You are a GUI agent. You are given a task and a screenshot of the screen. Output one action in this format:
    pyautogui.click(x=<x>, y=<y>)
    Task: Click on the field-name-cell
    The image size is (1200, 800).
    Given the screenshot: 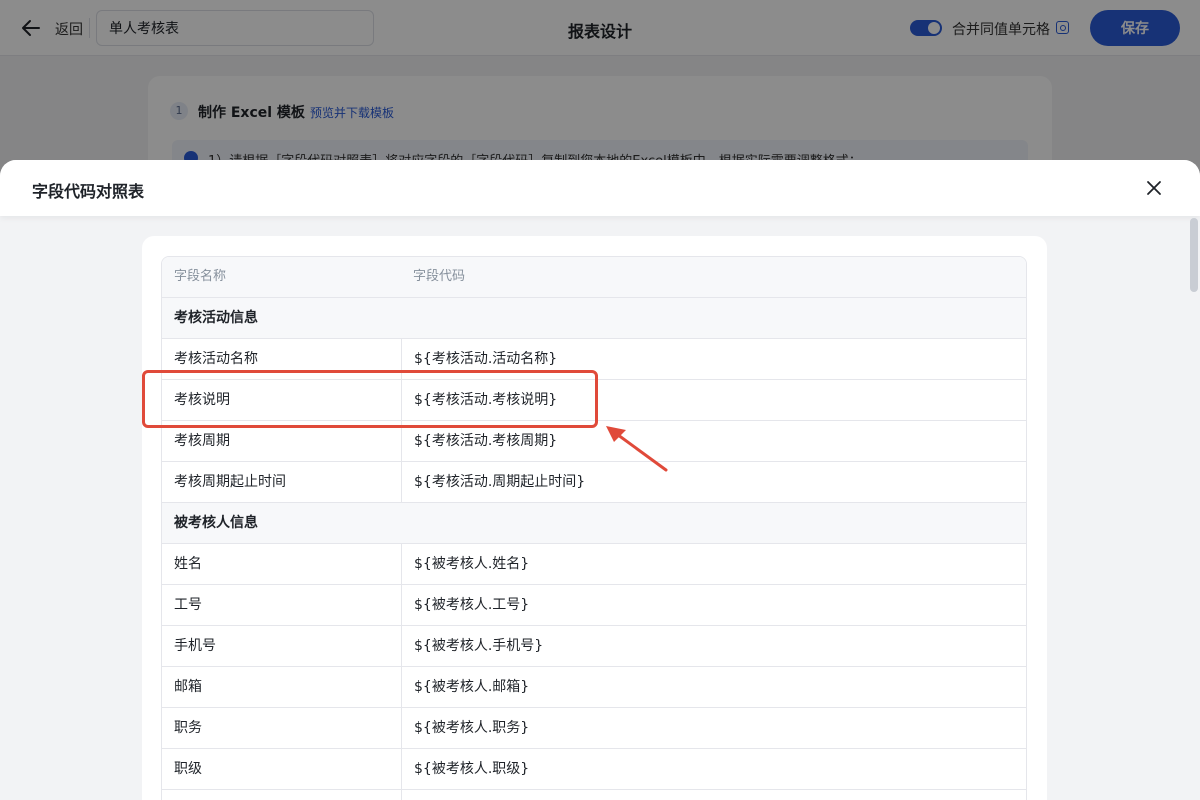 What is the action you would take?
    pyautogui.click(x=281, y=795)
    